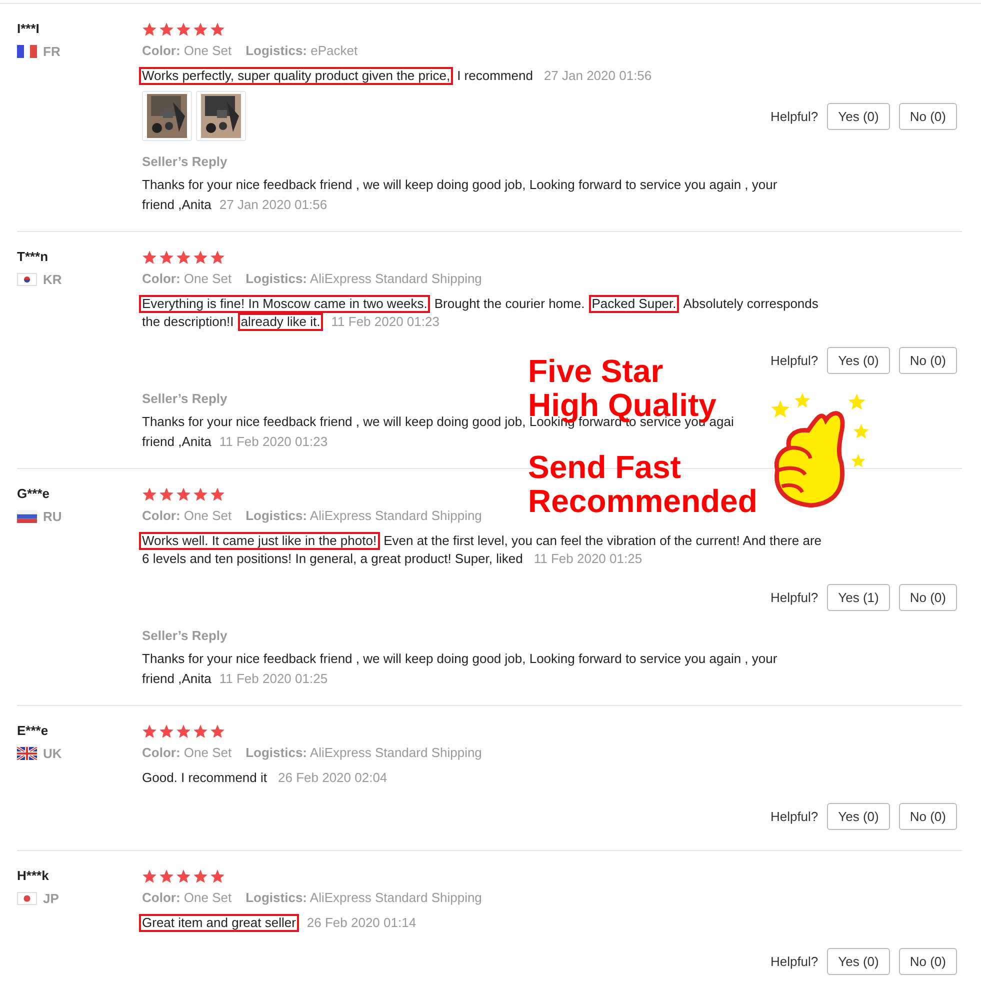 The image size is (981, 994). Describe the element at coordinates (333, 778) in the screenshot. I see `review-date: 26 Feb 2020 02:04` at that location.